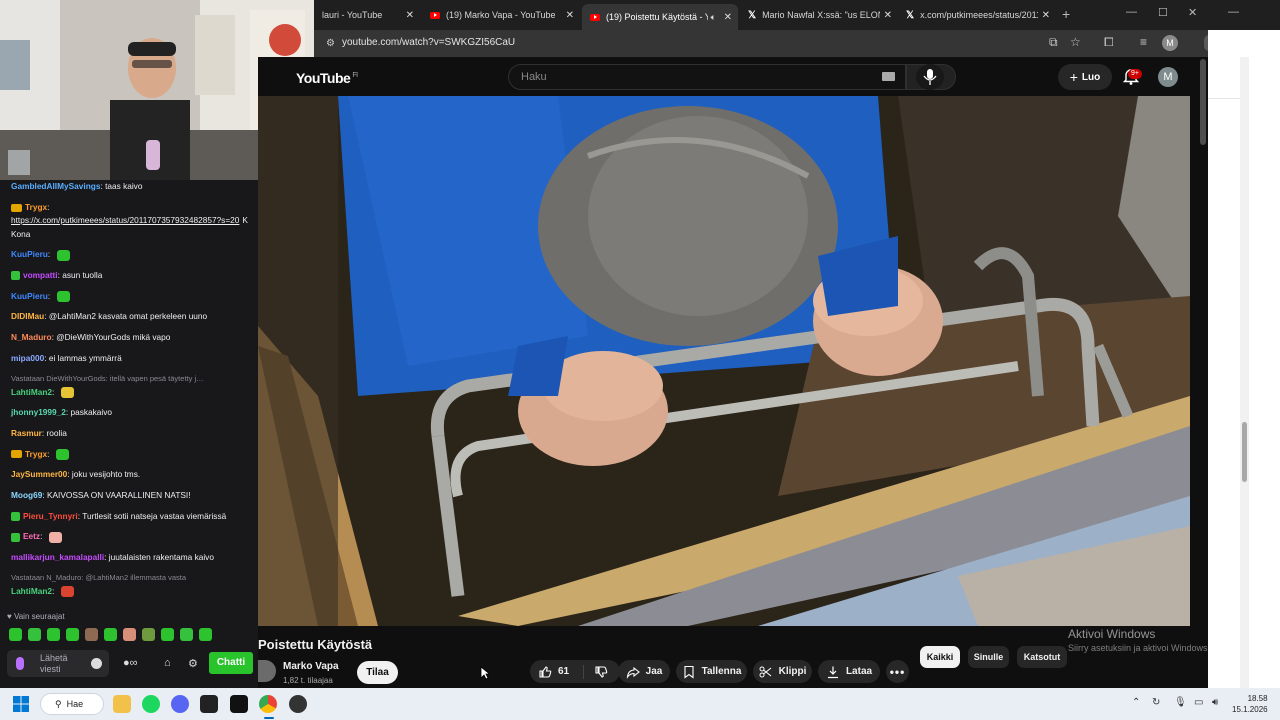 The height and width of the screenshot is (720, 1280). Describe the element at coordinates (930, 77) in the screenshot. I see `voice-search-button` at that location.